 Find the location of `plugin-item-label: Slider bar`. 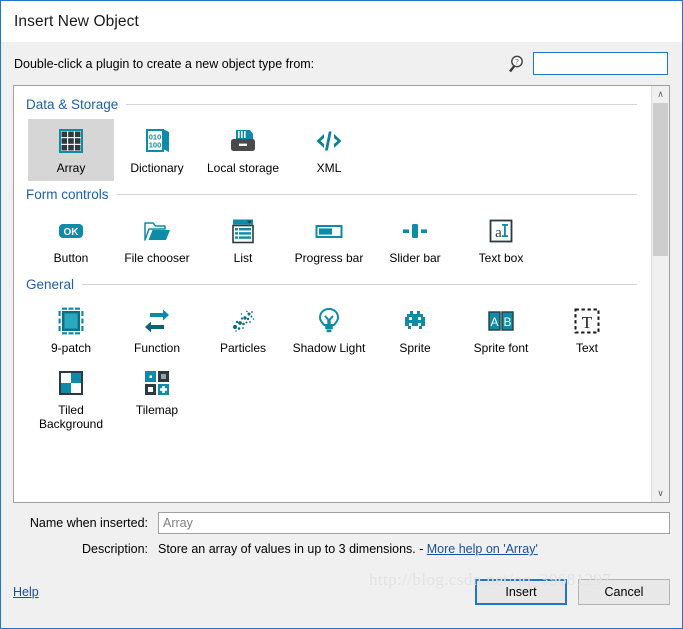

plugin-item-label: Slider bar is located at coordinates (415, 258).